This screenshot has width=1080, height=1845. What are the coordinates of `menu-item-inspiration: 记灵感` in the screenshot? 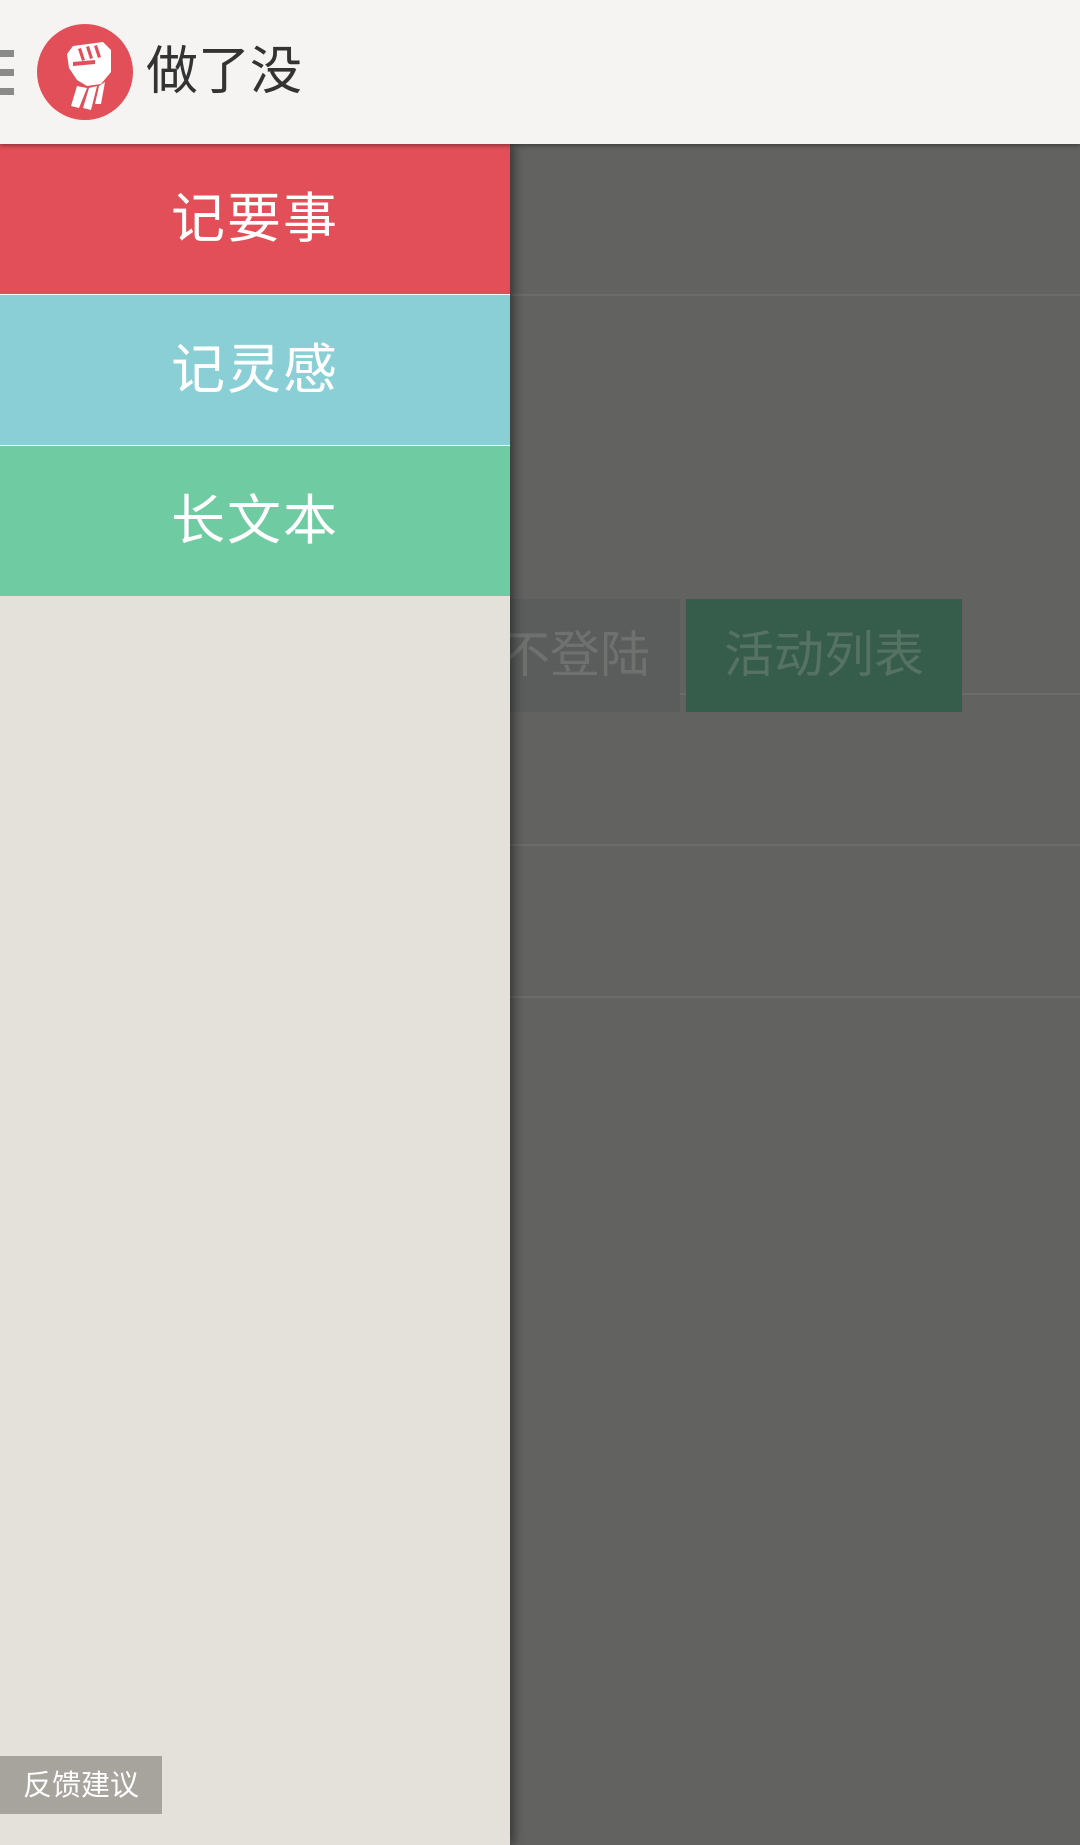 It's located at (255, 370).